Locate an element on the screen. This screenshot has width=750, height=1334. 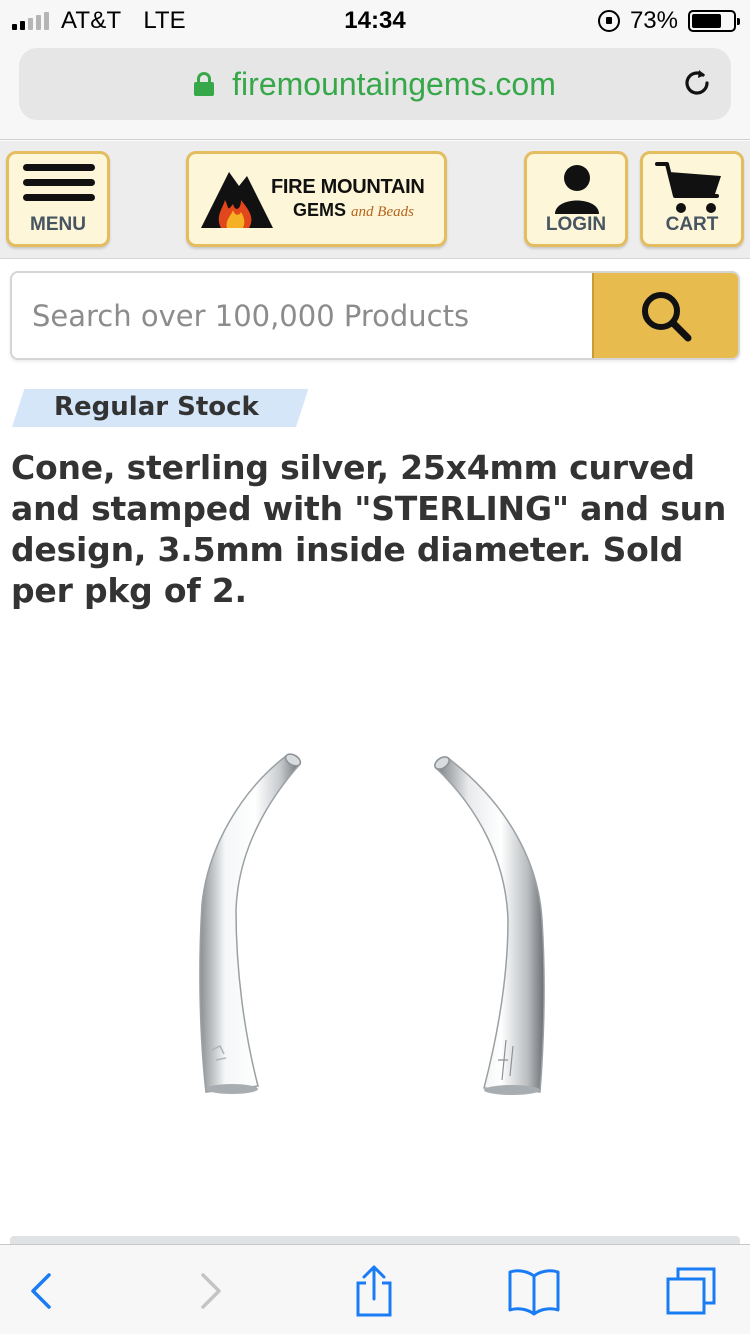
tabs-button is located at coordinates (692, 1291).